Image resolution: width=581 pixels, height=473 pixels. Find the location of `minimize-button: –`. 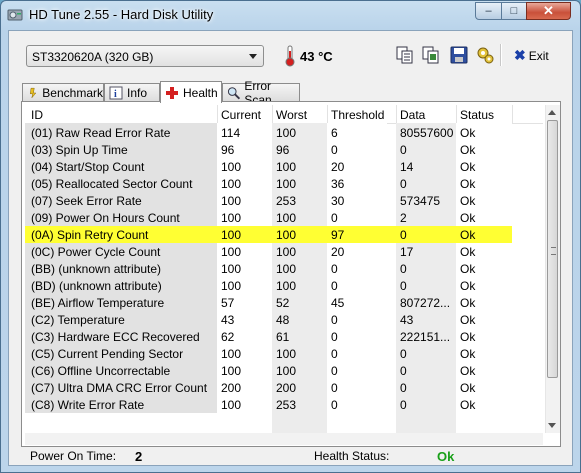

minimize-button: – is located at coordinates (488, 11).